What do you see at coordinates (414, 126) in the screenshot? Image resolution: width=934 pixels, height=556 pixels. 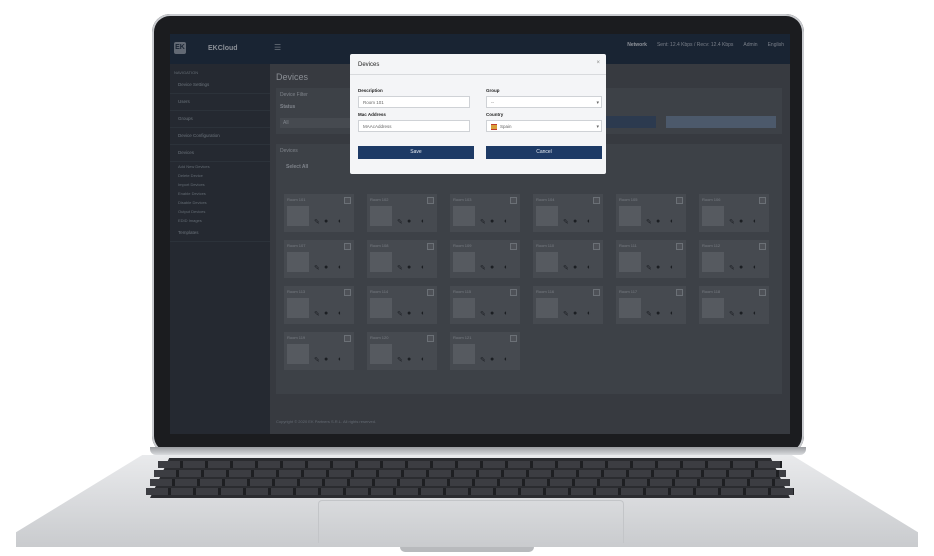 I see `mac-address-field: MAAcAddress` at bounding box center [414, 126].